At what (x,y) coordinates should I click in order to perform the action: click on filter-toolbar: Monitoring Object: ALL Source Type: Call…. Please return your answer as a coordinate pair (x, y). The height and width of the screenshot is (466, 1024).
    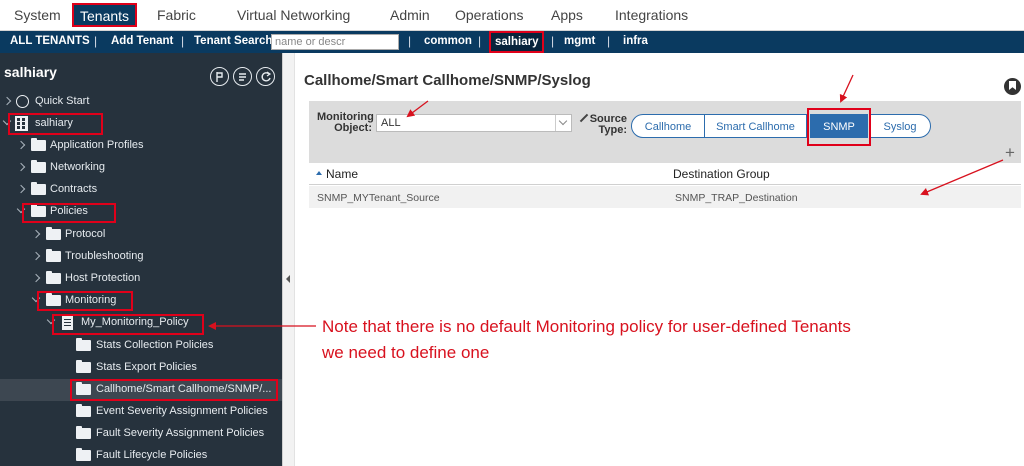
    Looking at the image, I should click on (665, 132).